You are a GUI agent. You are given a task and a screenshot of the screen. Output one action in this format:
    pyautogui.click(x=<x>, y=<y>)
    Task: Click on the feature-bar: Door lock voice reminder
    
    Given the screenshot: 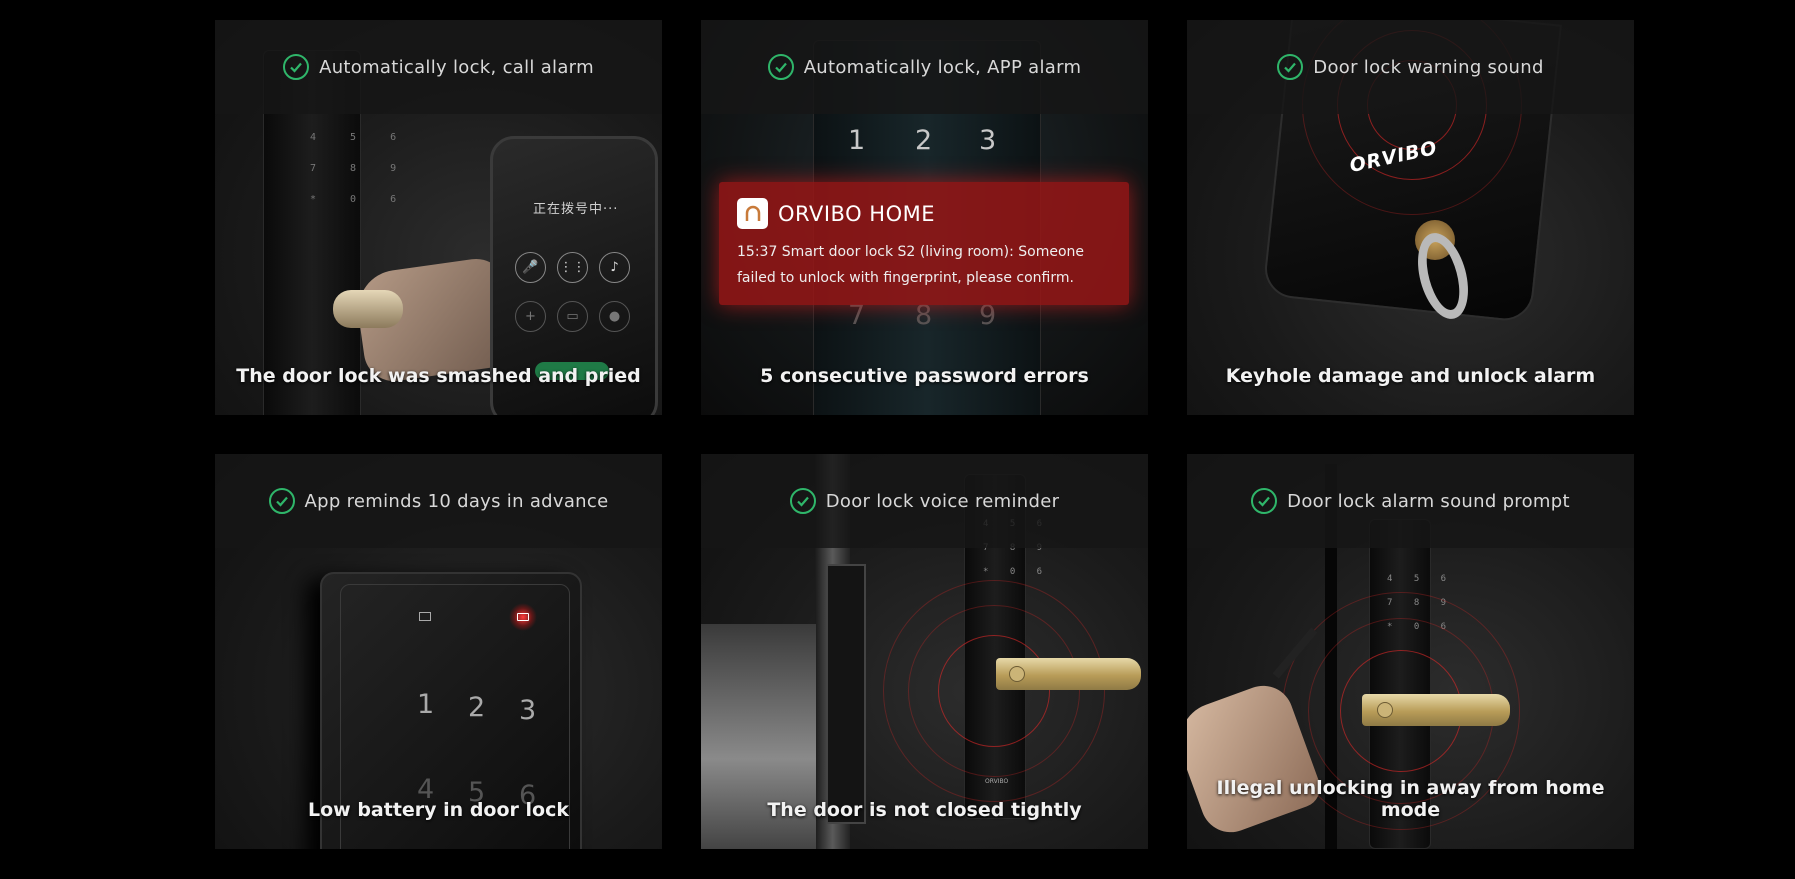 What is the action you would take?
    pyautogui.click(x=924, y=501)
    